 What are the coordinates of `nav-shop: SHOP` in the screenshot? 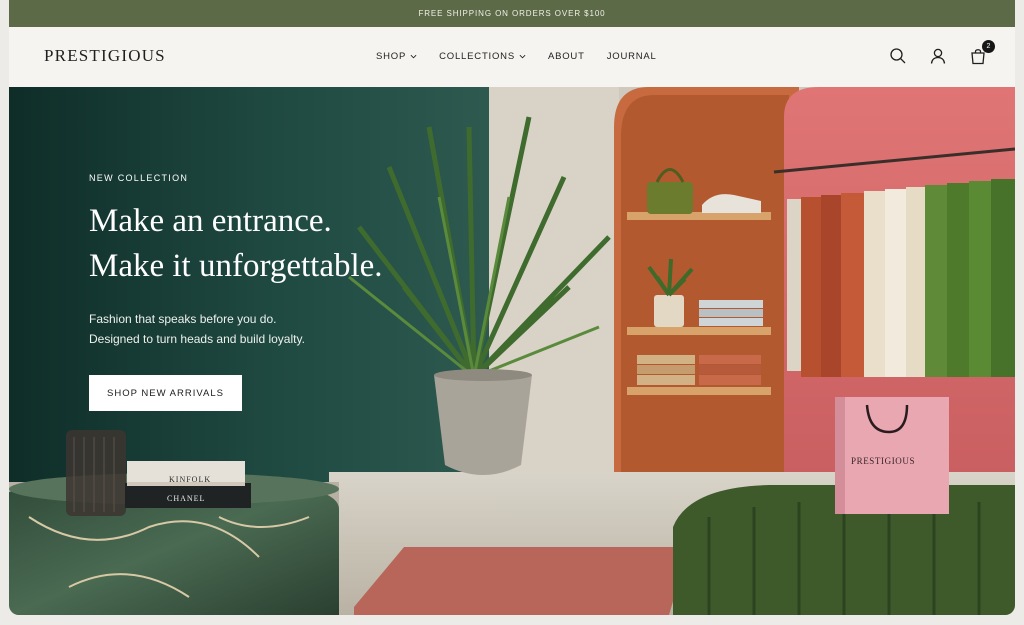 It's located at (396, 56).